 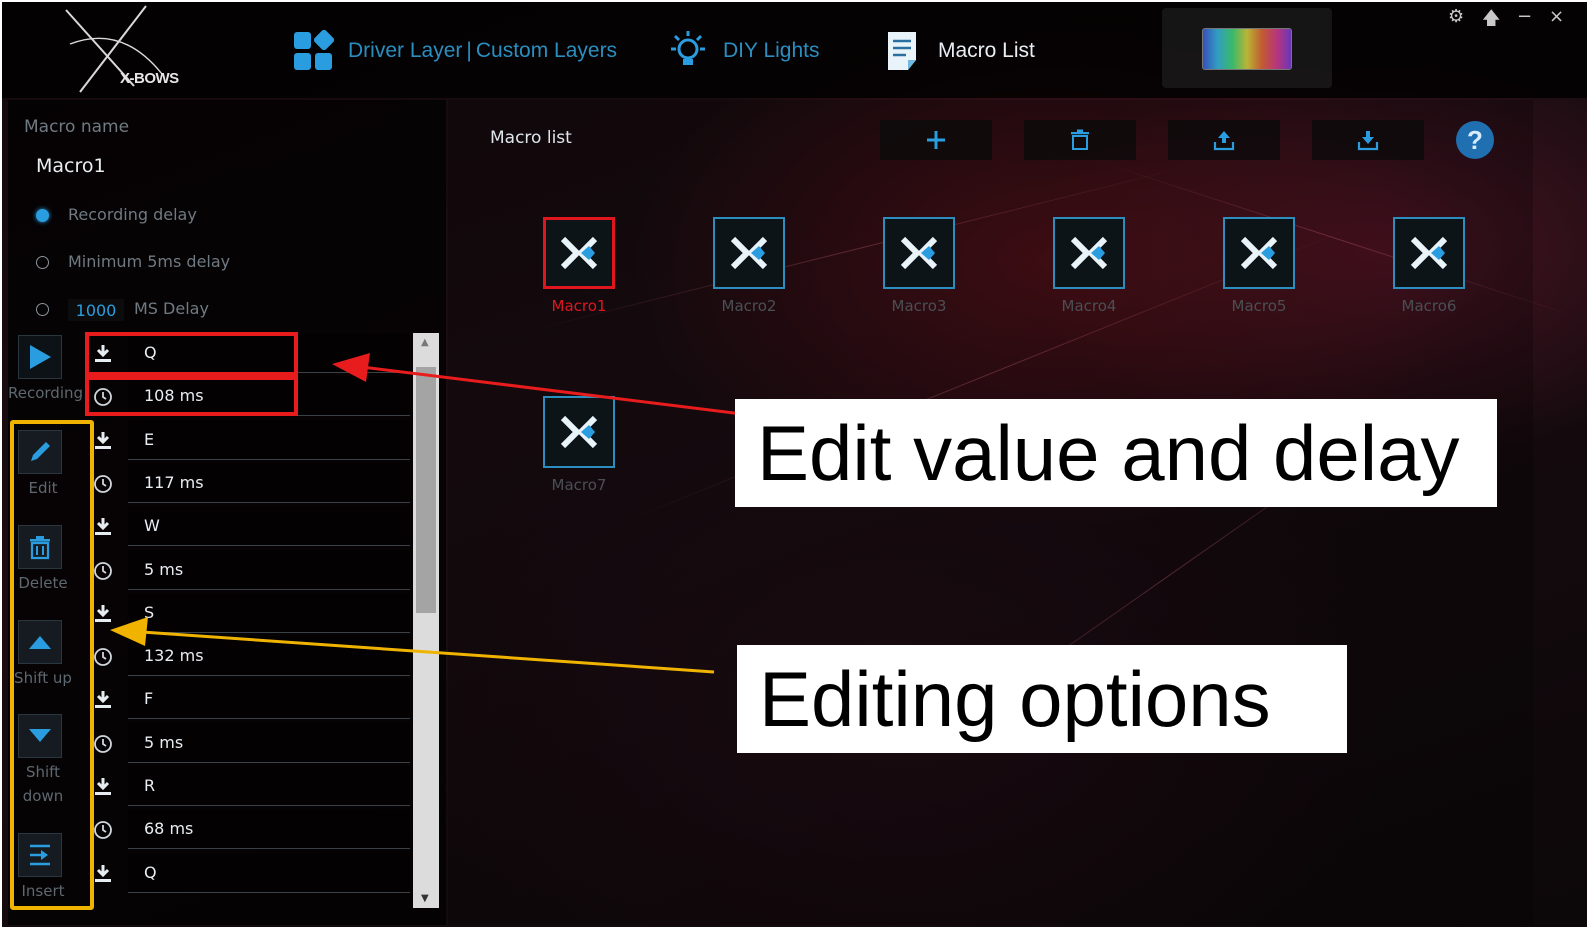 I want to click on edit-callout: Edit value and delay, so click(x=1116, y=453).